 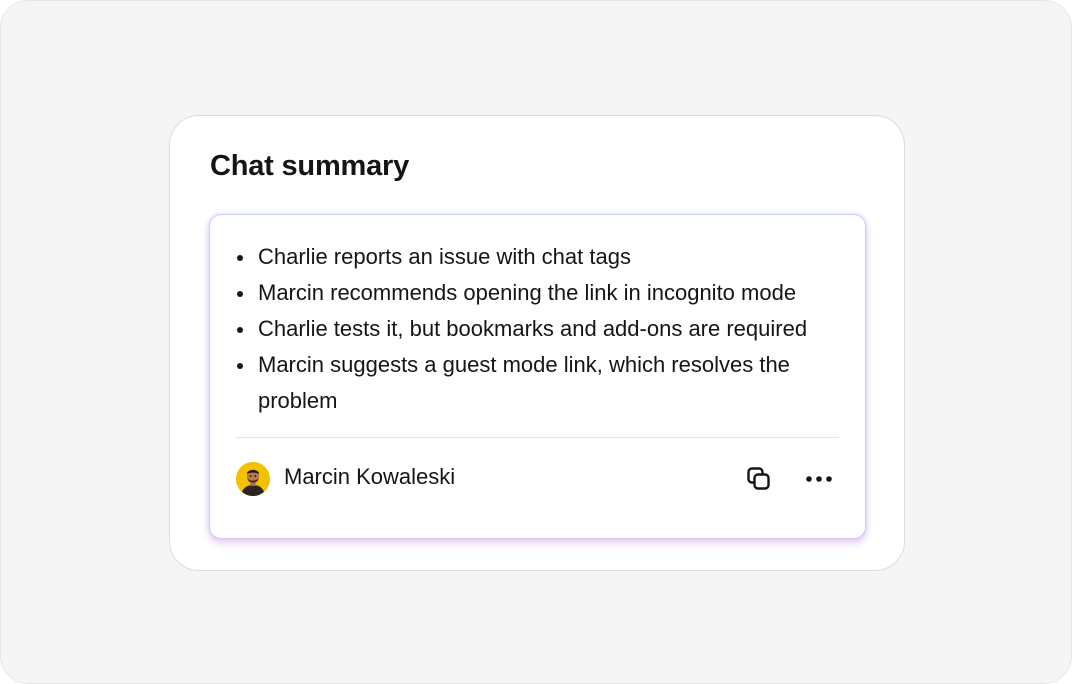 I want to click on author-name: Marcin Kowaleski, so click(x=370, y=476).